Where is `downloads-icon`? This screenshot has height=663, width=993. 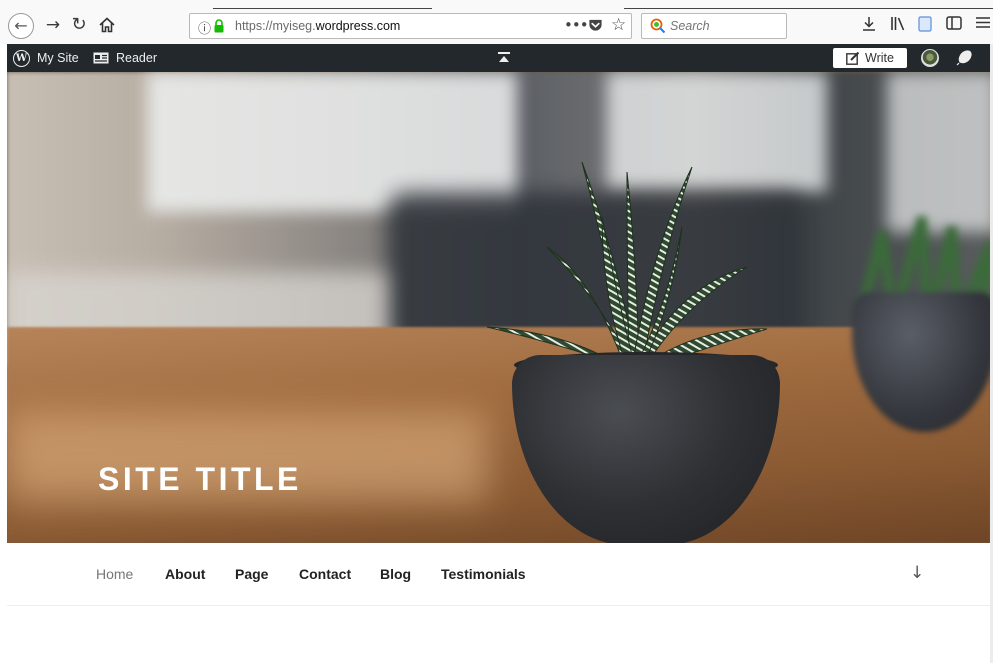
downloads-icon is located at coordinates (869, 25).